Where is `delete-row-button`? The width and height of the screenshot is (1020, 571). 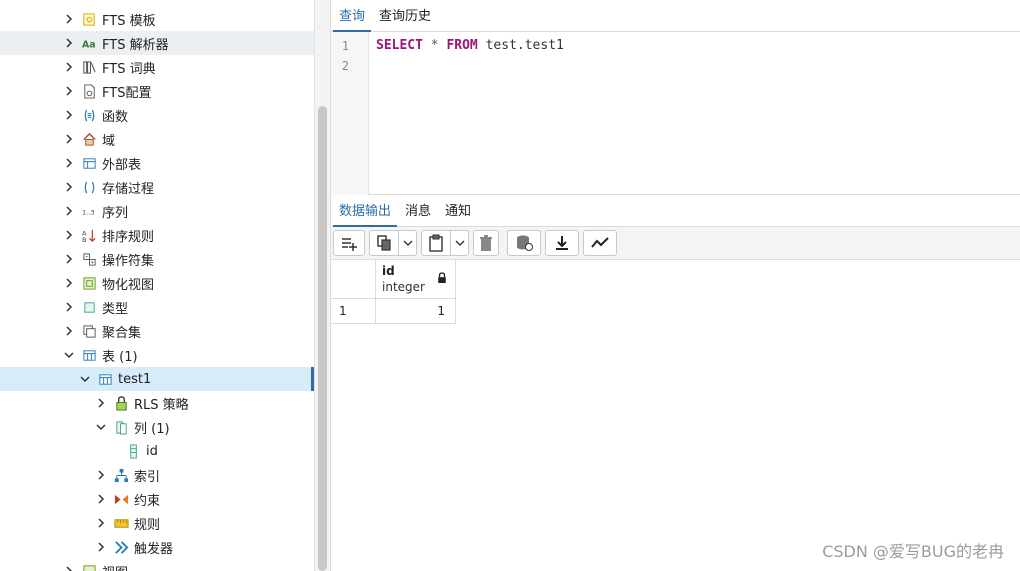
delete-row-button is located at coordinates (486, 243).